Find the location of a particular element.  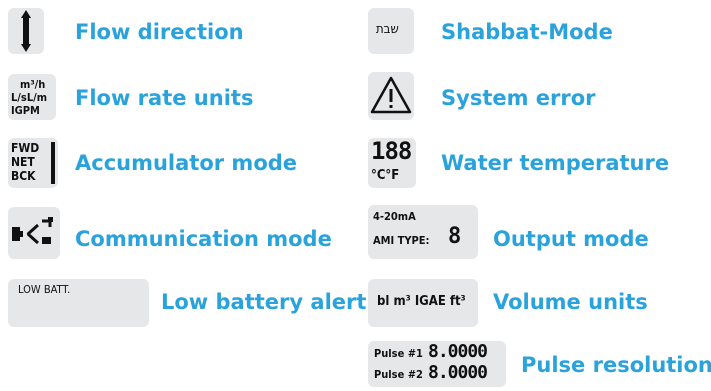

accumulator-net: NET is located at coordinates (23, 162).